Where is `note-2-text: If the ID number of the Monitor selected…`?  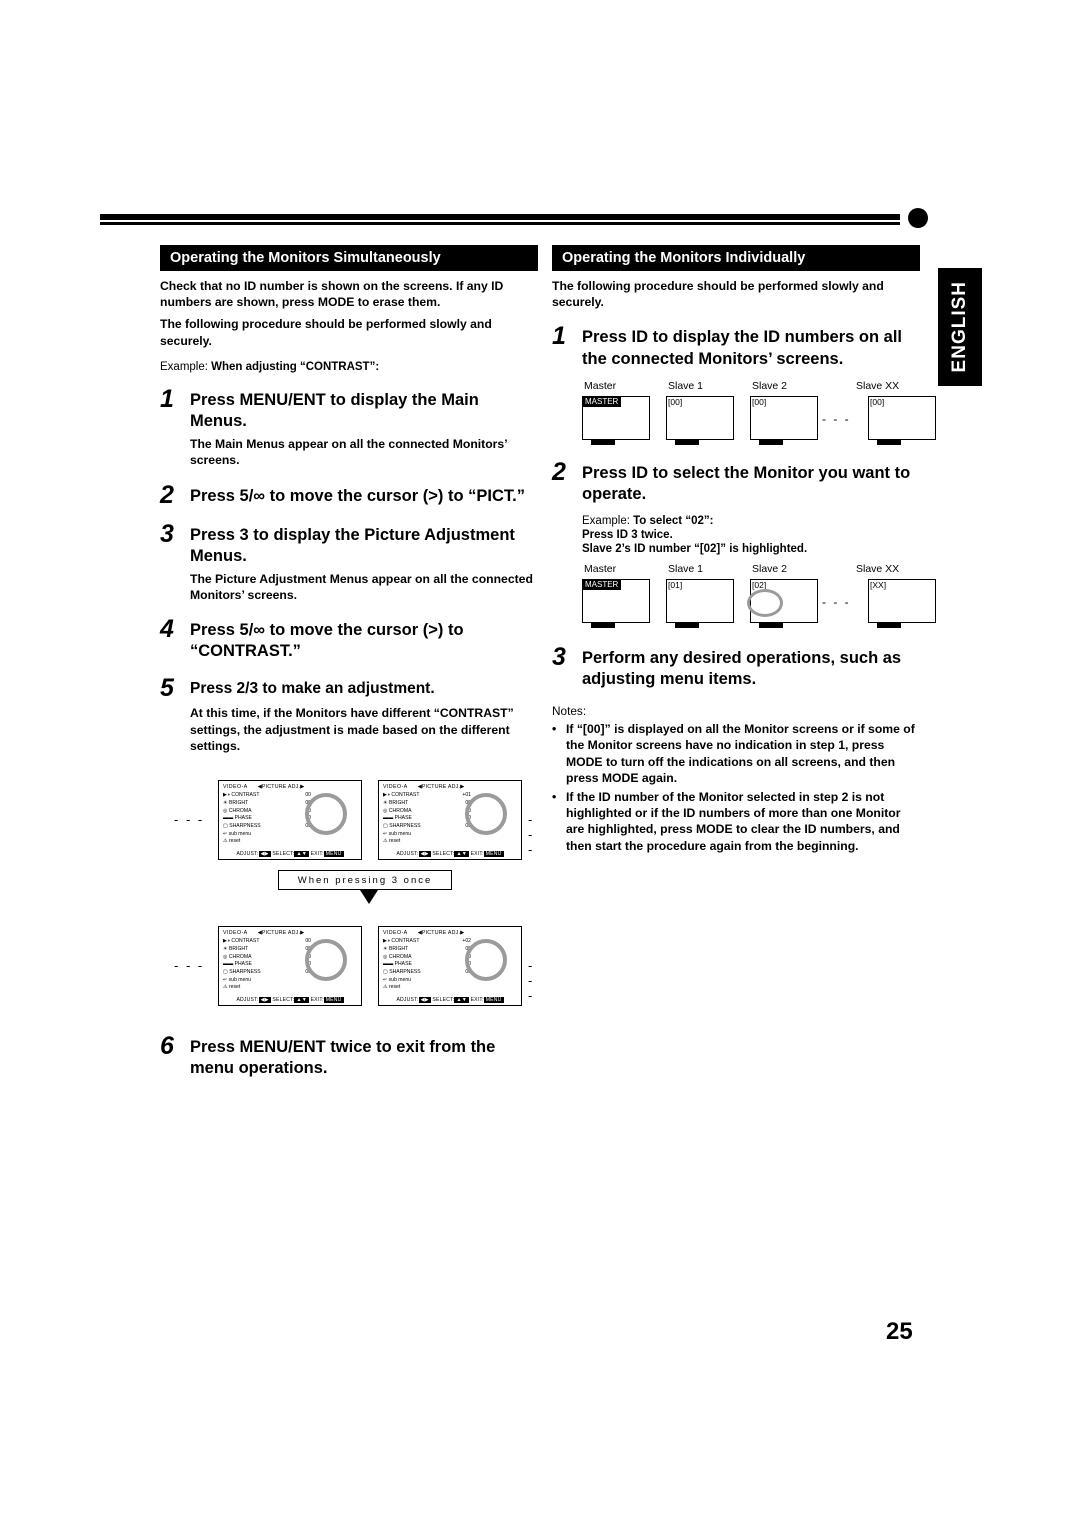 note-2-text: If the ID number of the Monitor selected… is located at coordinates (733, 821).